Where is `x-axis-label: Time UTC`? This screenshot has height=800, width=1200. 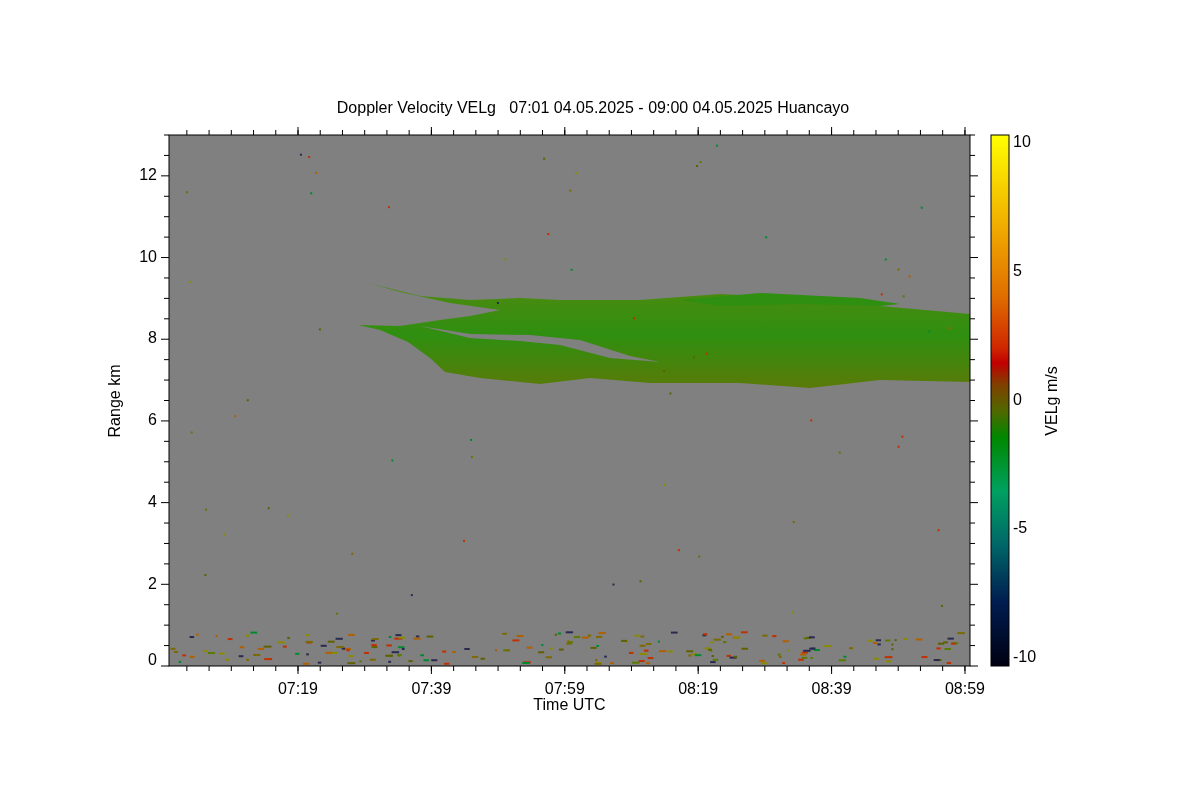
x-axis-label: Time UTC is located at coordinates (569, 705).